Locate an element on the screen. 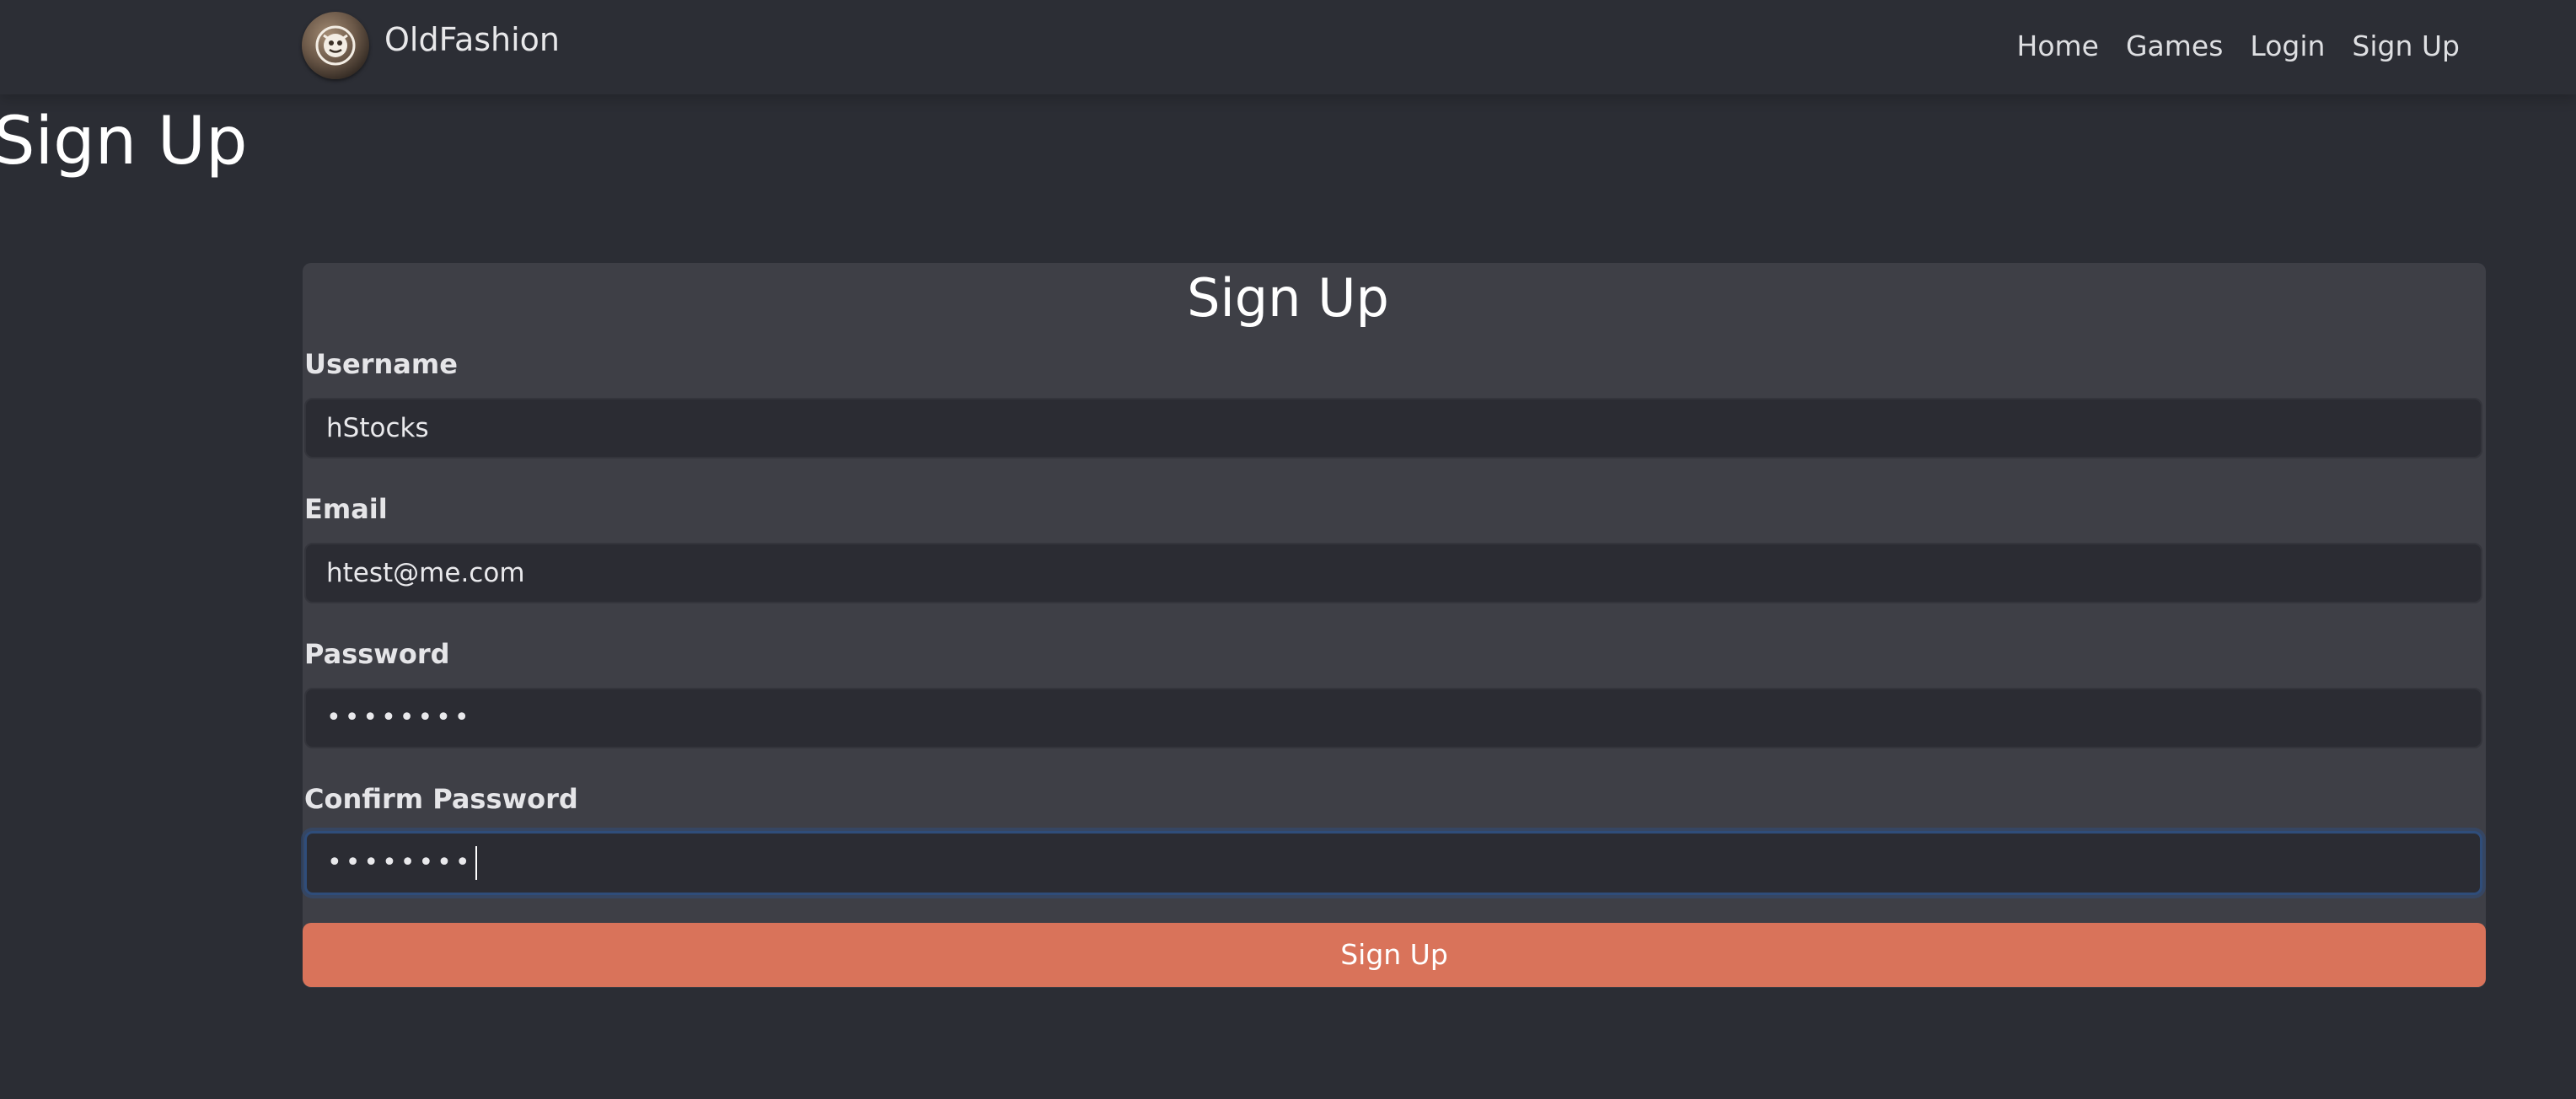  email-value: htest@me.com is located at coordinates (425, 573).